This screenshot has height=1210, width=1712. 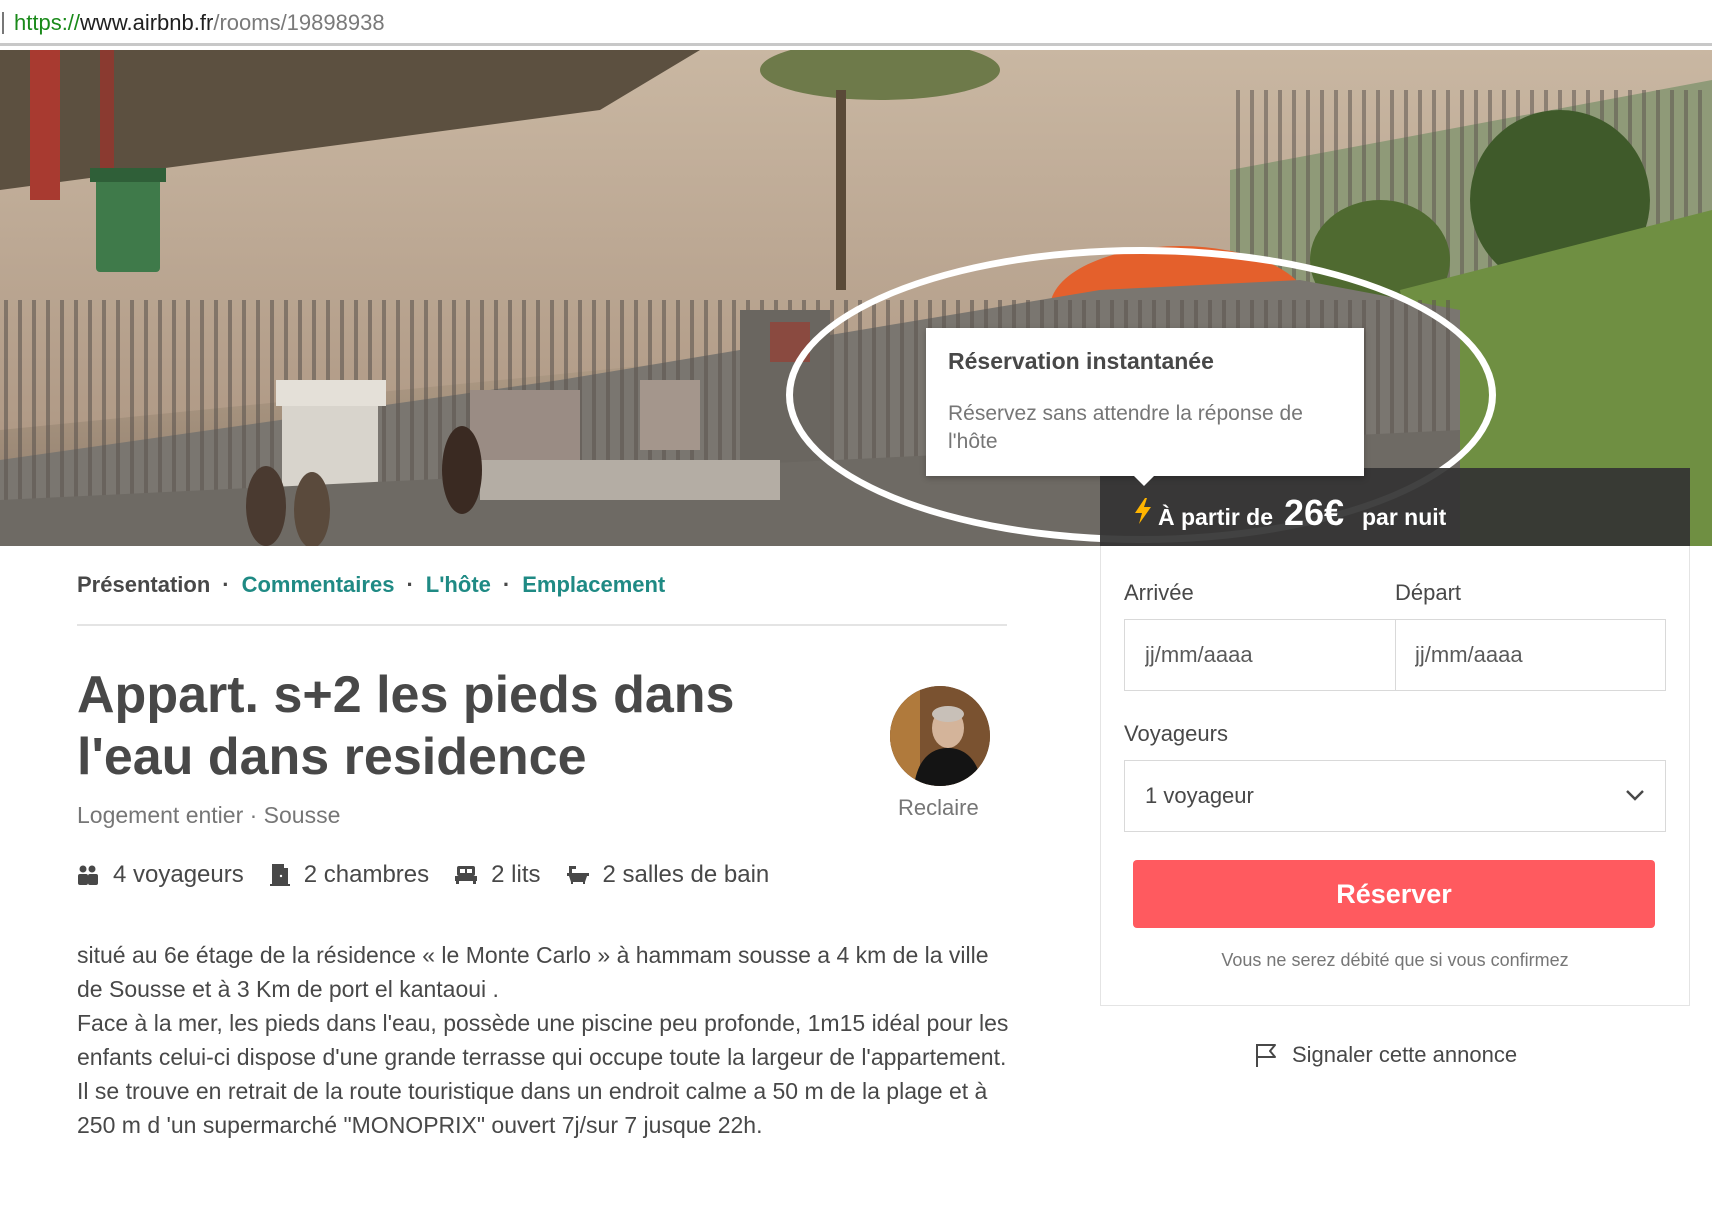 I want to click on price-bar: À partir de 26€ par nuit, so click(x=1395, y=507).